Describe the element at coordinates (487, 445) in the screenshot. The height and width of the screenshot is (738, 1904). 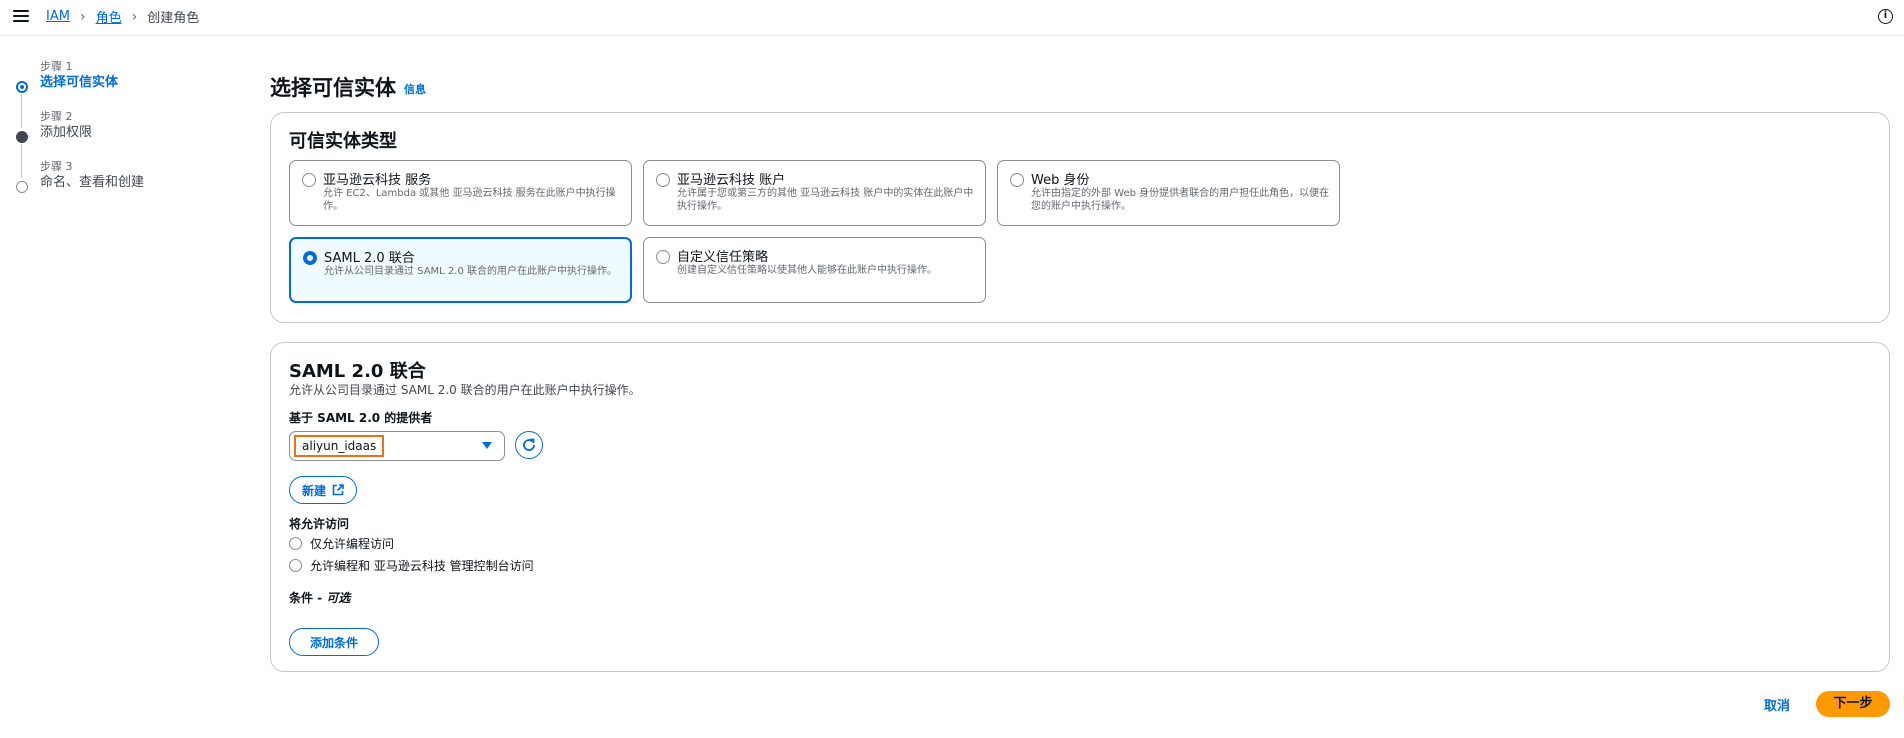
I see `caret-down-icon` at that location.